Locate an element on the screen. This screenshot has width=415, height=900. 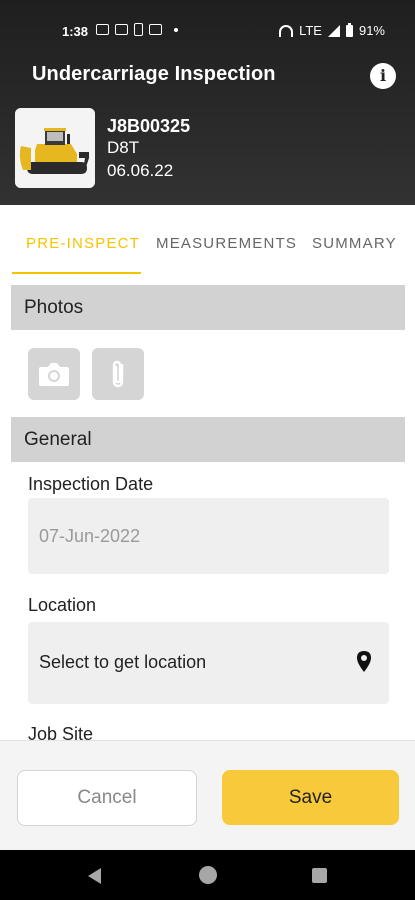
tab-bar: PRE-INSPECT MEASUREMENTS SUMMARY is located at coordinates (207, 241).